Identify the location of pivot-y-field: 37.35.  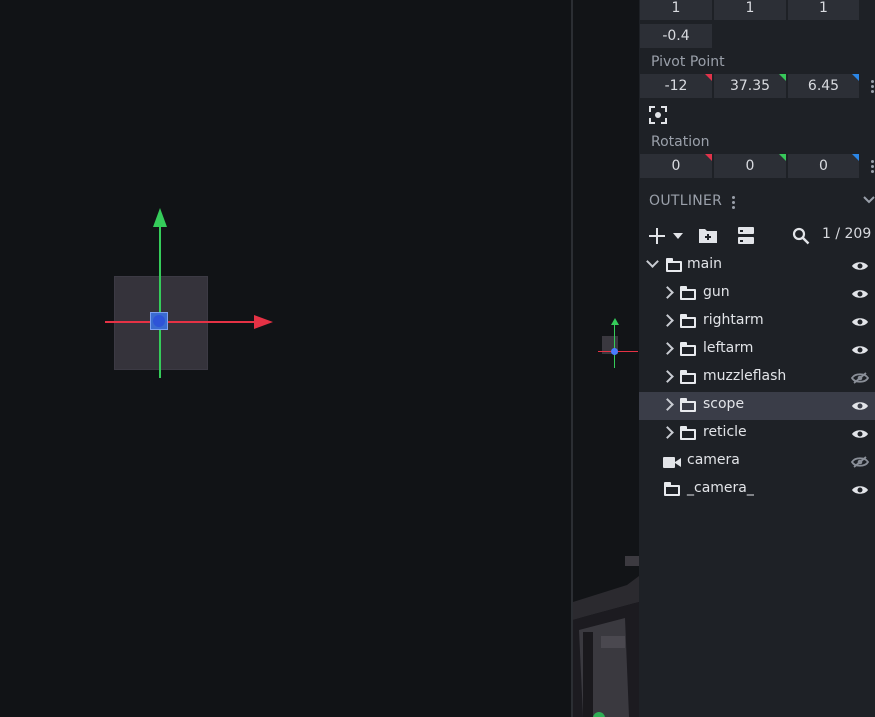
(750, 86).